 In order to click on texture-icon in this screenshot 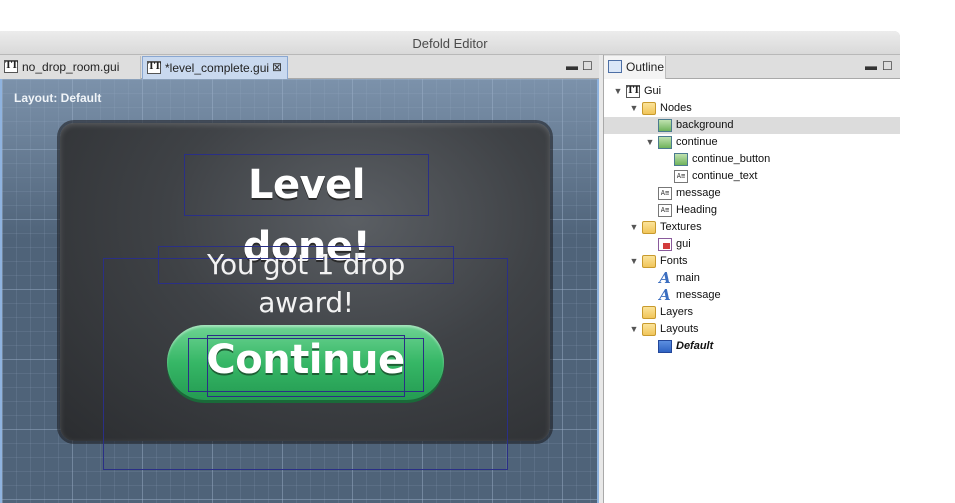, I will do `click(665, 244)`.